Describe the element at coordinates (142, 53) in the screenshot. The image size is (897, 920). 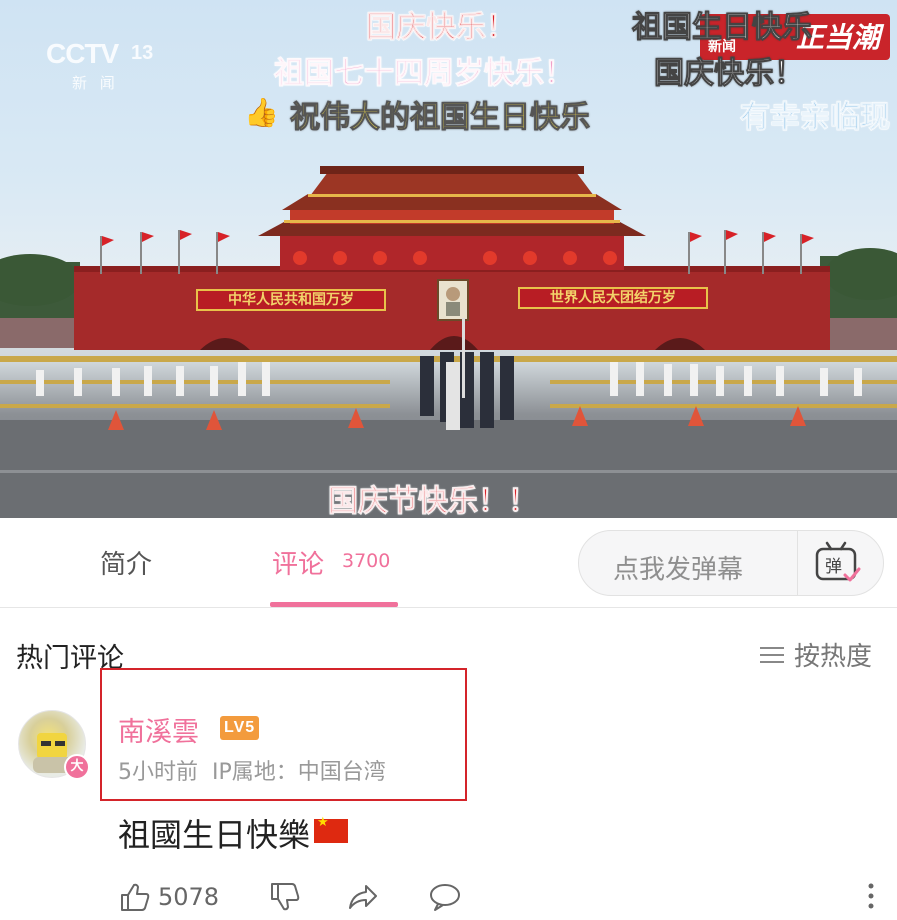
I see `channel-number: 13` at that location.